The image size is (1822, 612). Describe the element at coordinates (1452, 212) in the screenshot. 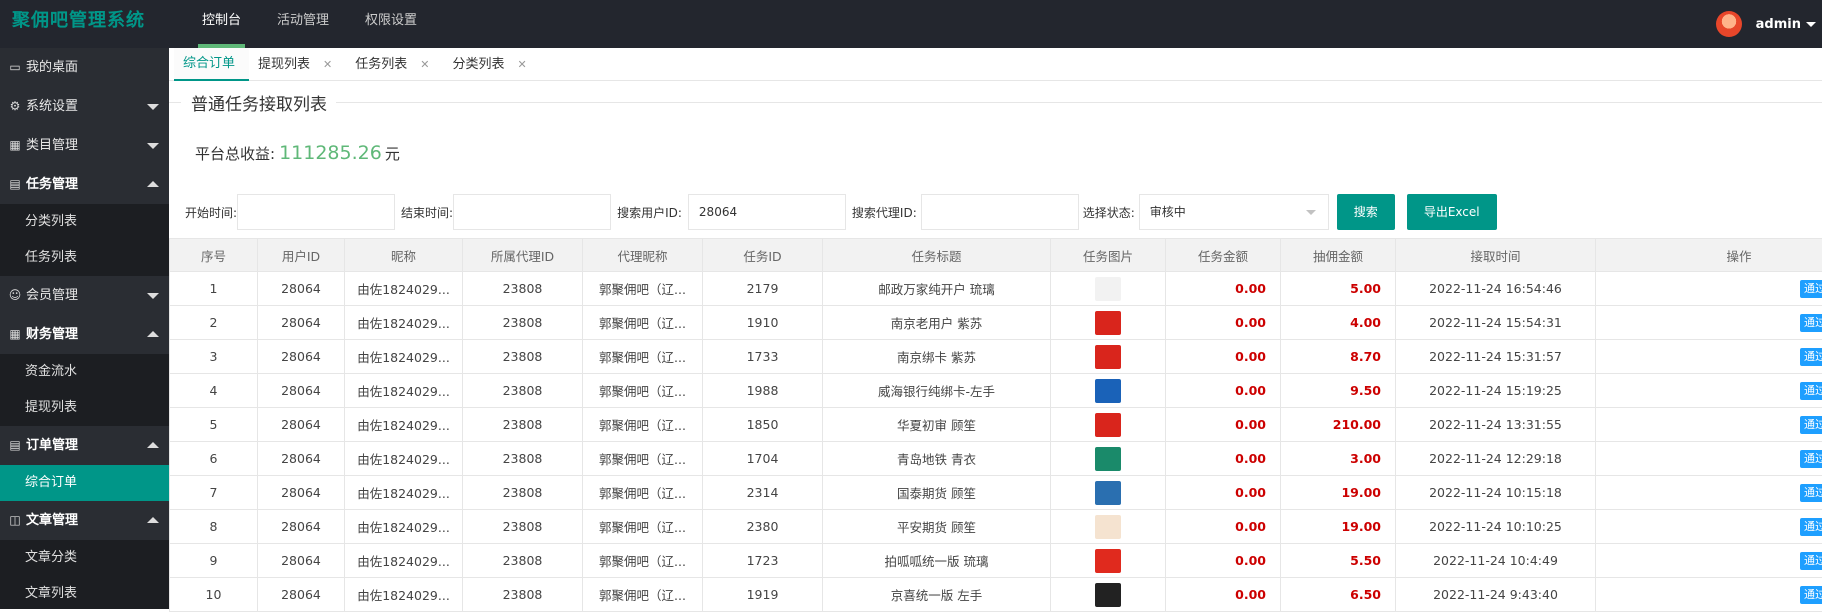

I see `export-excel-button: 导出Excel` at that location.